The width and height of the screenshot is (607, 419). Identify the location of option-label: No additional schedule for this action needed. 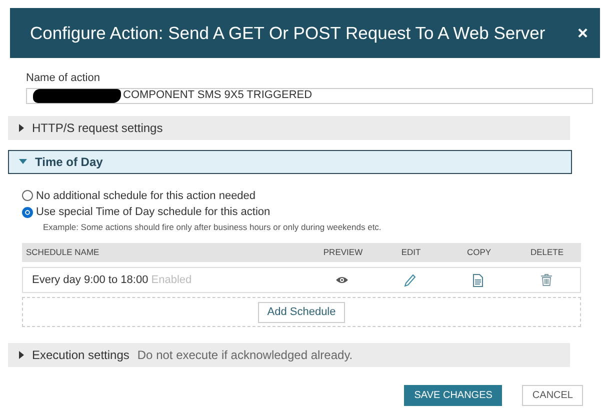
(146, 196).